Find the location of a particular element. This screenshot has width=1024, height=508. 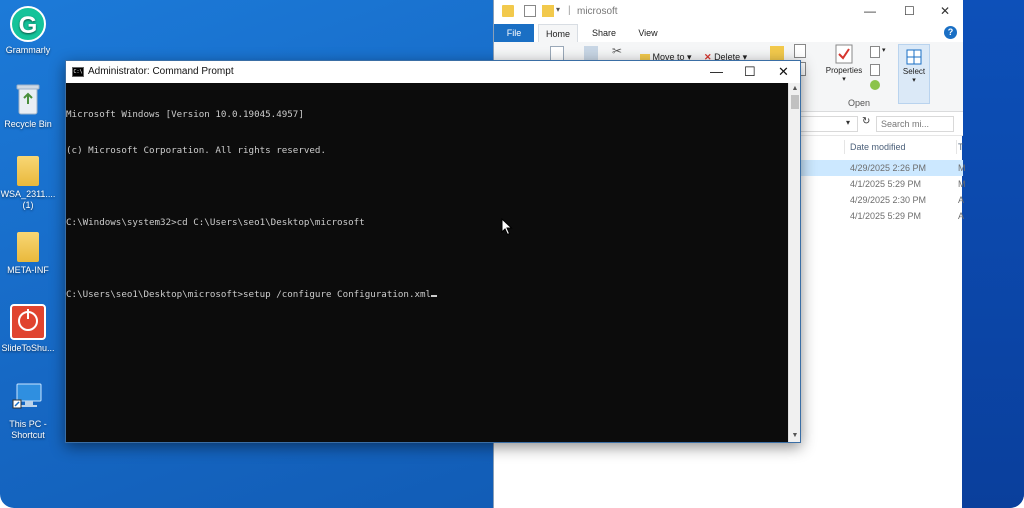

command-prompt-icon: C:\ is located at coordinates (78, 72).